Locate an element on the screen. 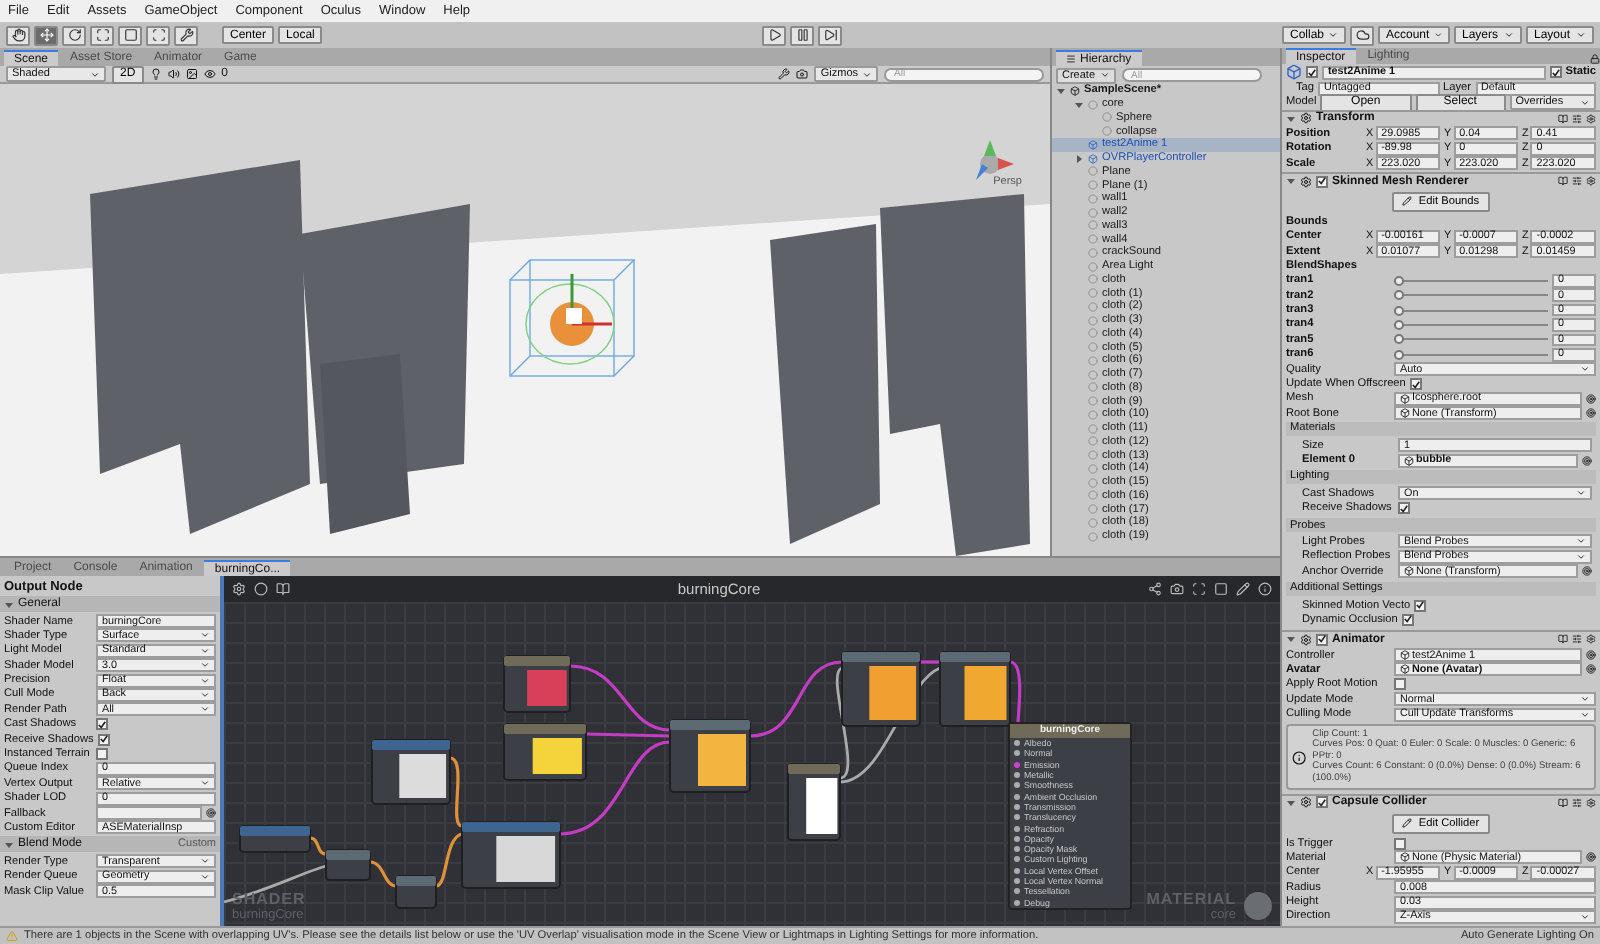 The image size is (1600, 944). frame-icon is located at coordinates (1221, 589).